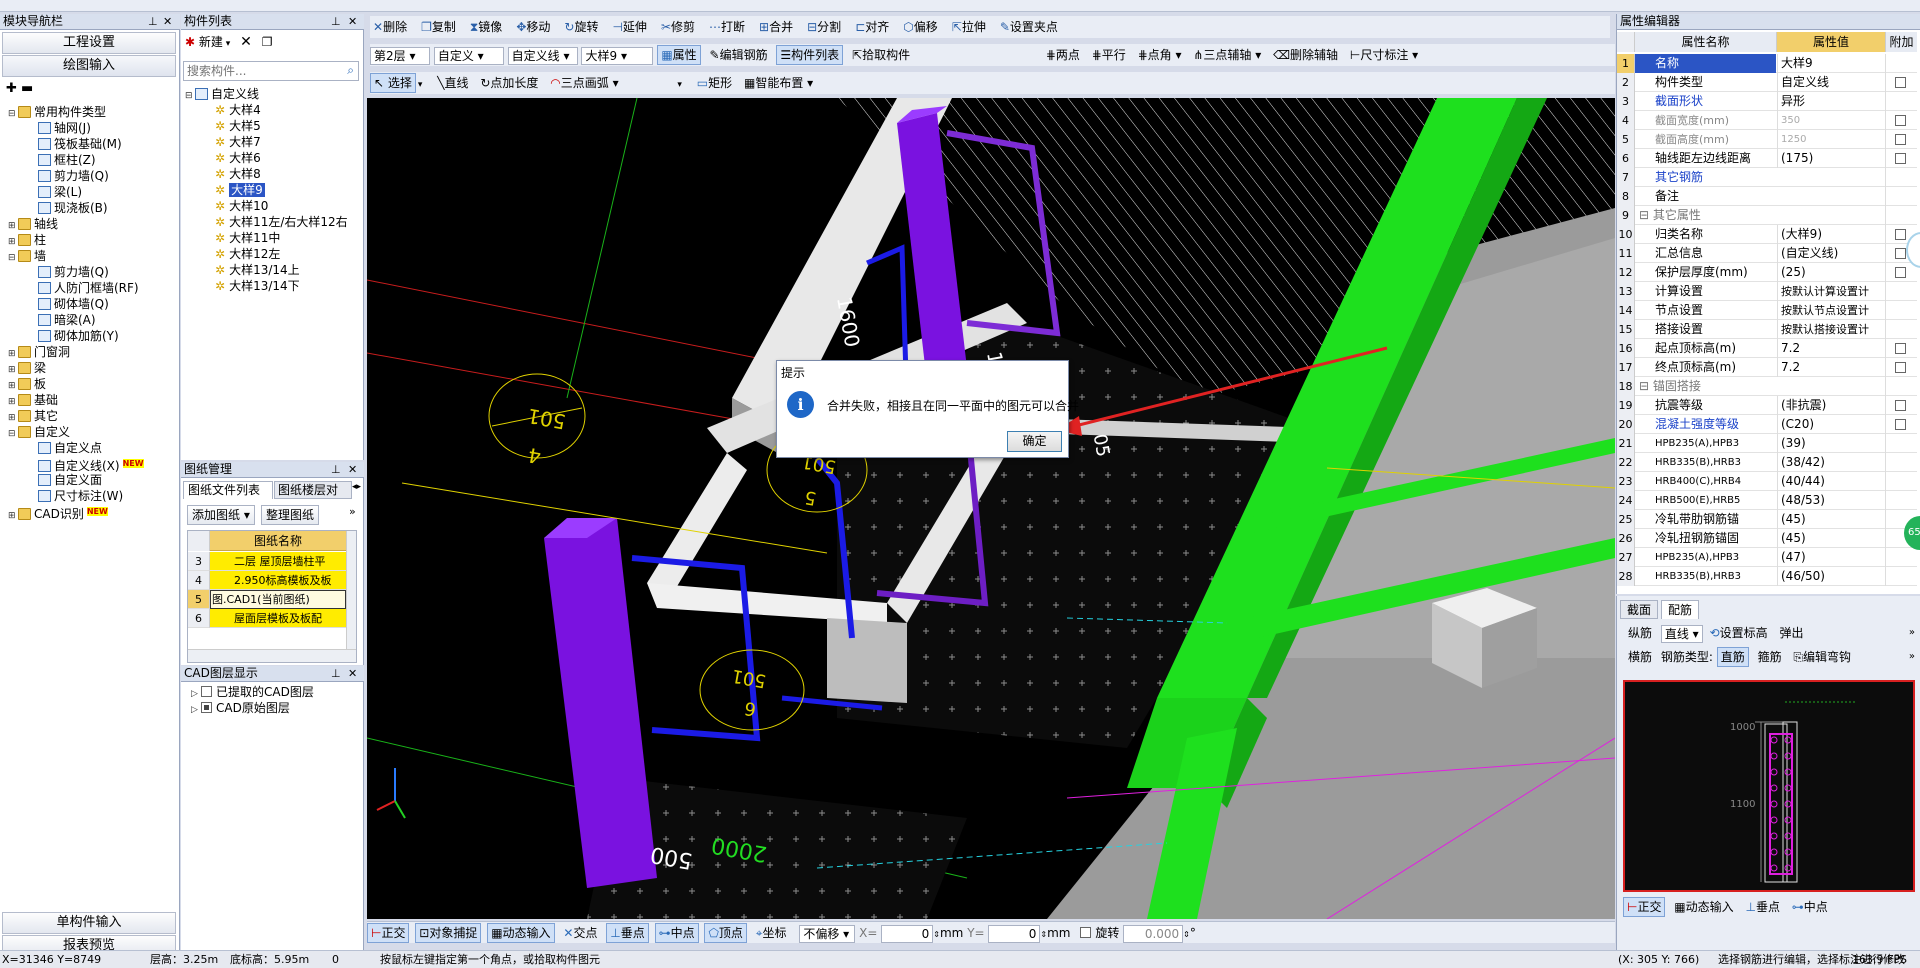  I want to click on component-item: ✲ 大样11中, so click(274, 238).